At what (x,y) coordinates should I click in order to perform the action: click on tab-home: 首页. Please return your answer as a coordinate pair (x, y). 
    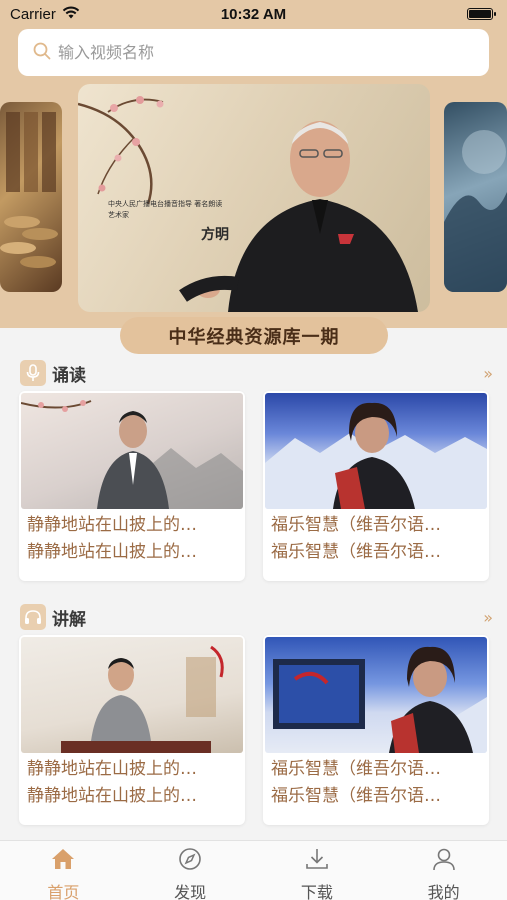
    Looking at the image, I should click on (63, 870).